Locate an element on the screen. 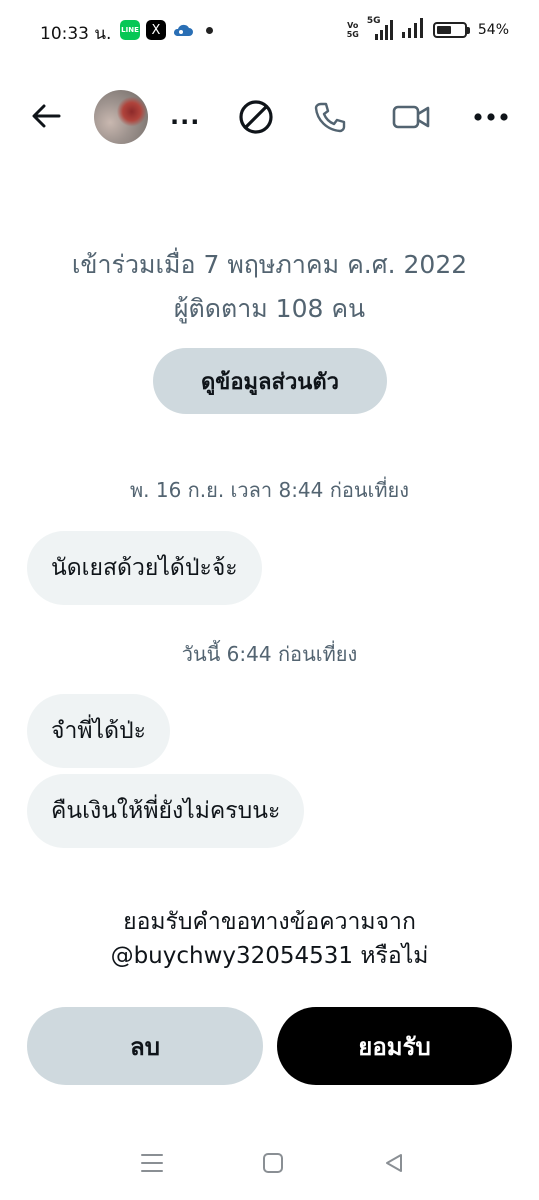  more-icon is located at coordinates (491, 117).